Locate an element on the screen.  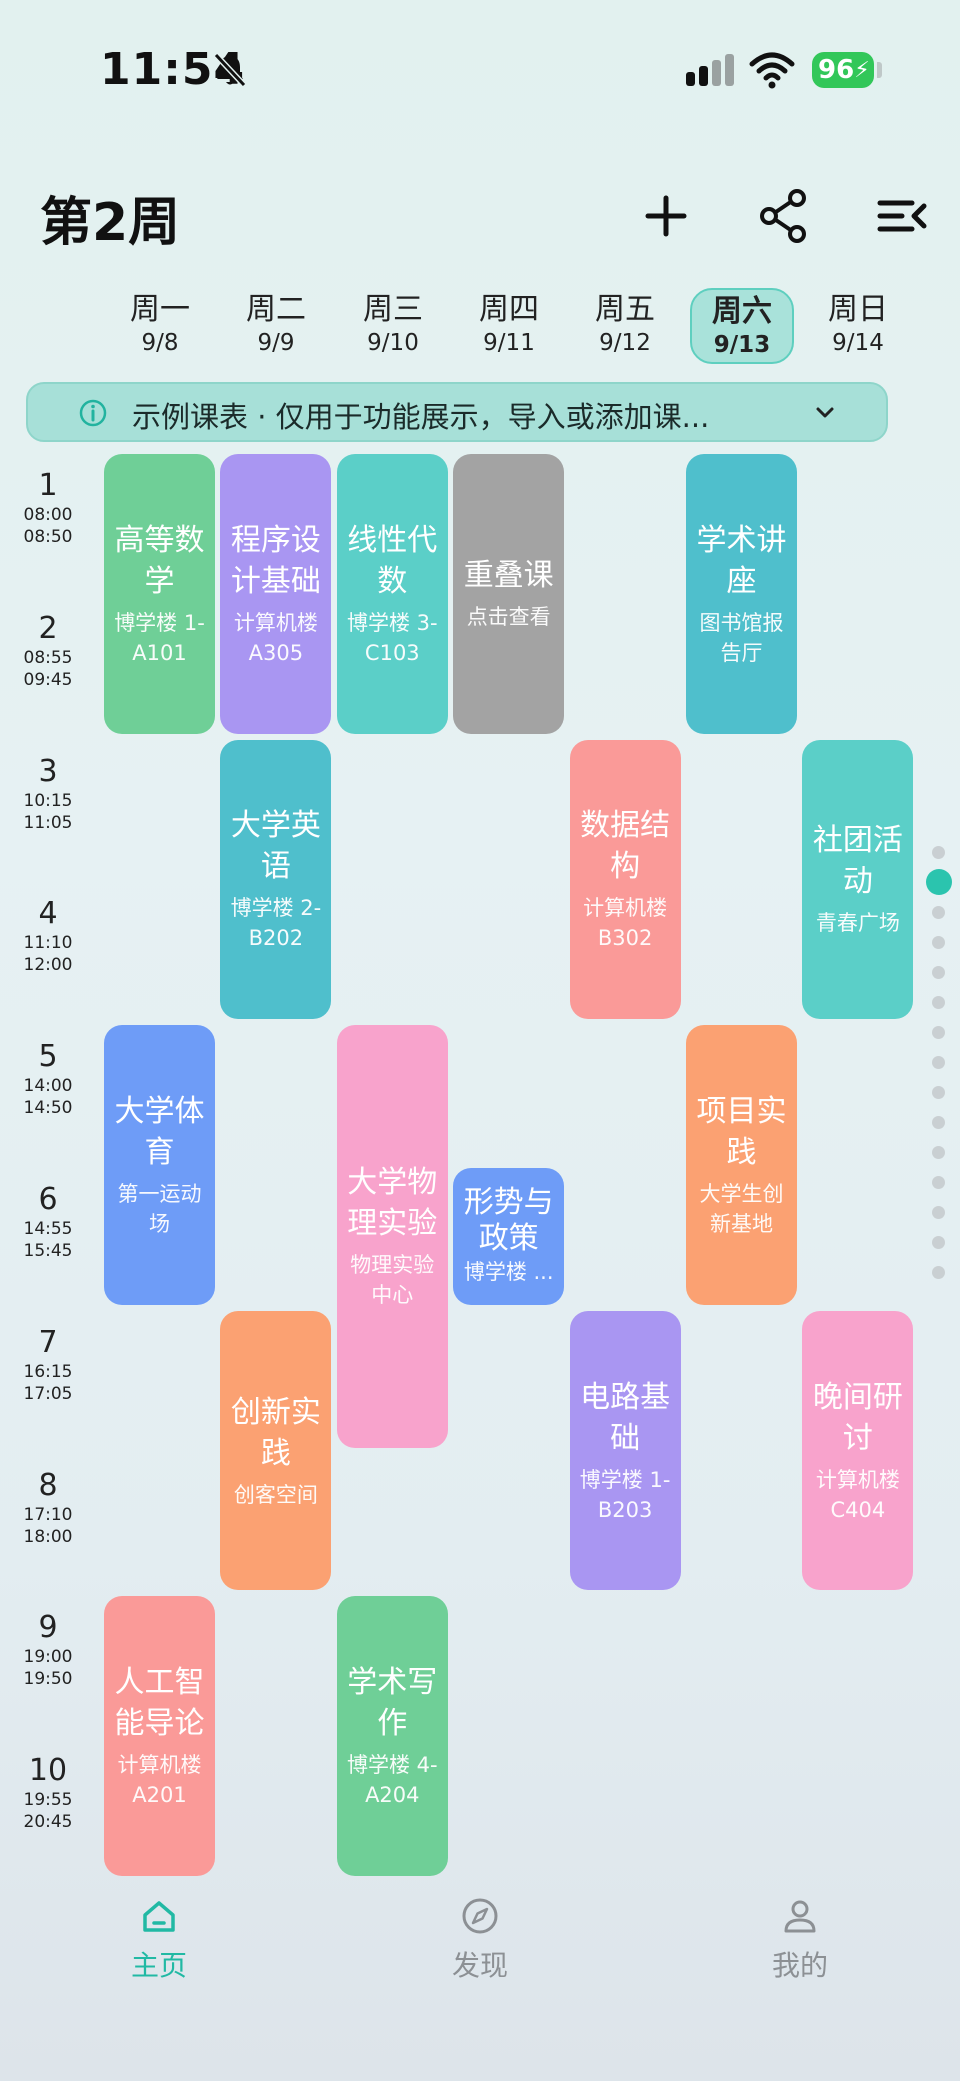
course-card: 线性代数 博学楼 3-C103 is located at coordinates (392, 594).